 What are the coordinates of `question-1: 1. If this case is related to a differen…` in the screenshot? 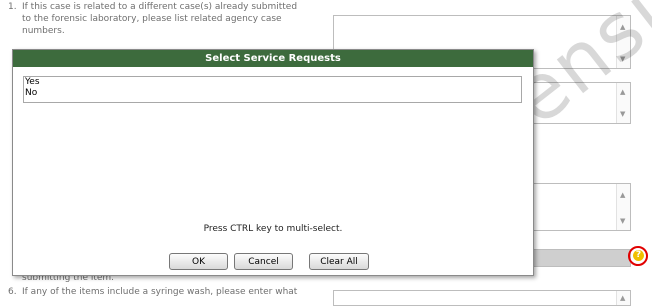 It's located at (153, 19).